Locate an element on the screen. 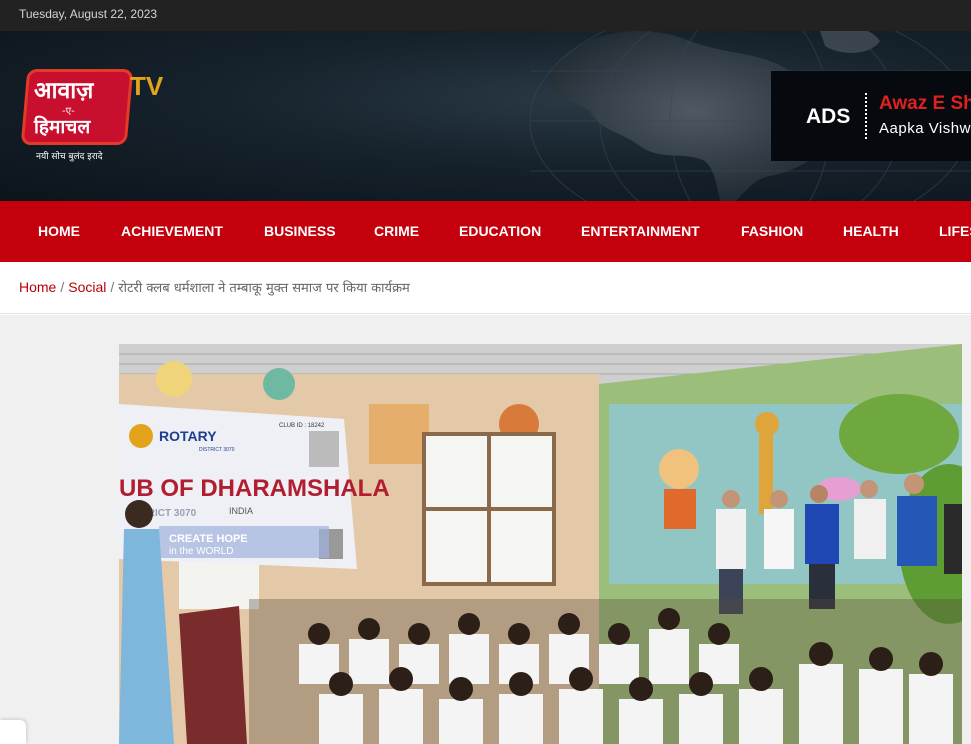  logo-text-line3: हिमाचल is located at coordinates (62, 127).